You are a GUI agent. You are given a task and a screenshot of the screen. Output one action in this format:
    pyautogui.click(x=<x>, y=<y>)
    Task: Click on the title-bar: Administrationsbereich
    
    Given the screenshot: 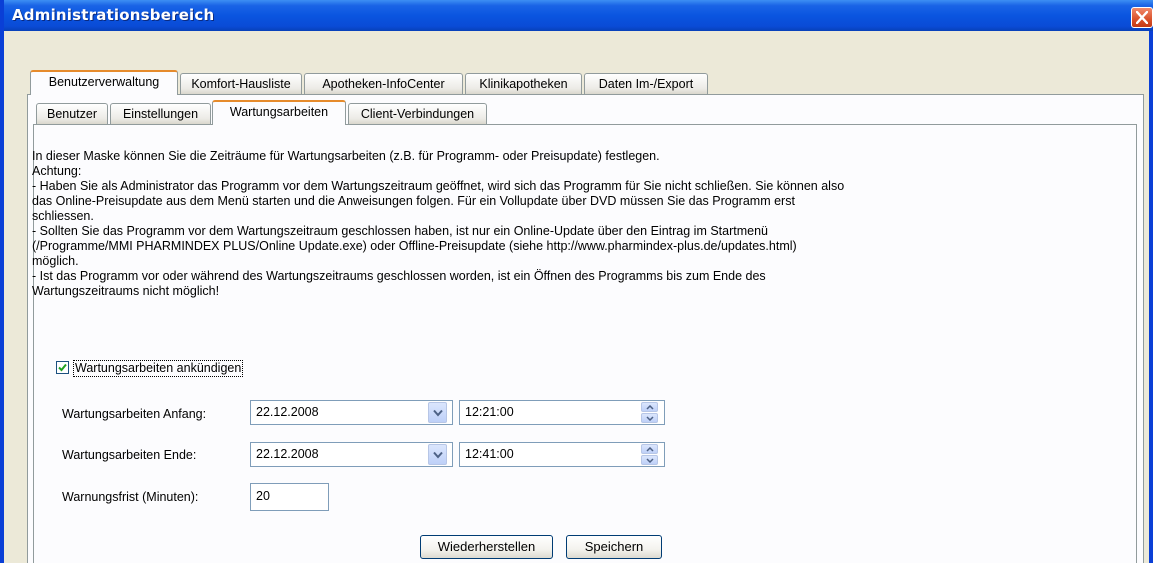 What is the action you would take?
    pyautogui.click(x=578, y=15)
    